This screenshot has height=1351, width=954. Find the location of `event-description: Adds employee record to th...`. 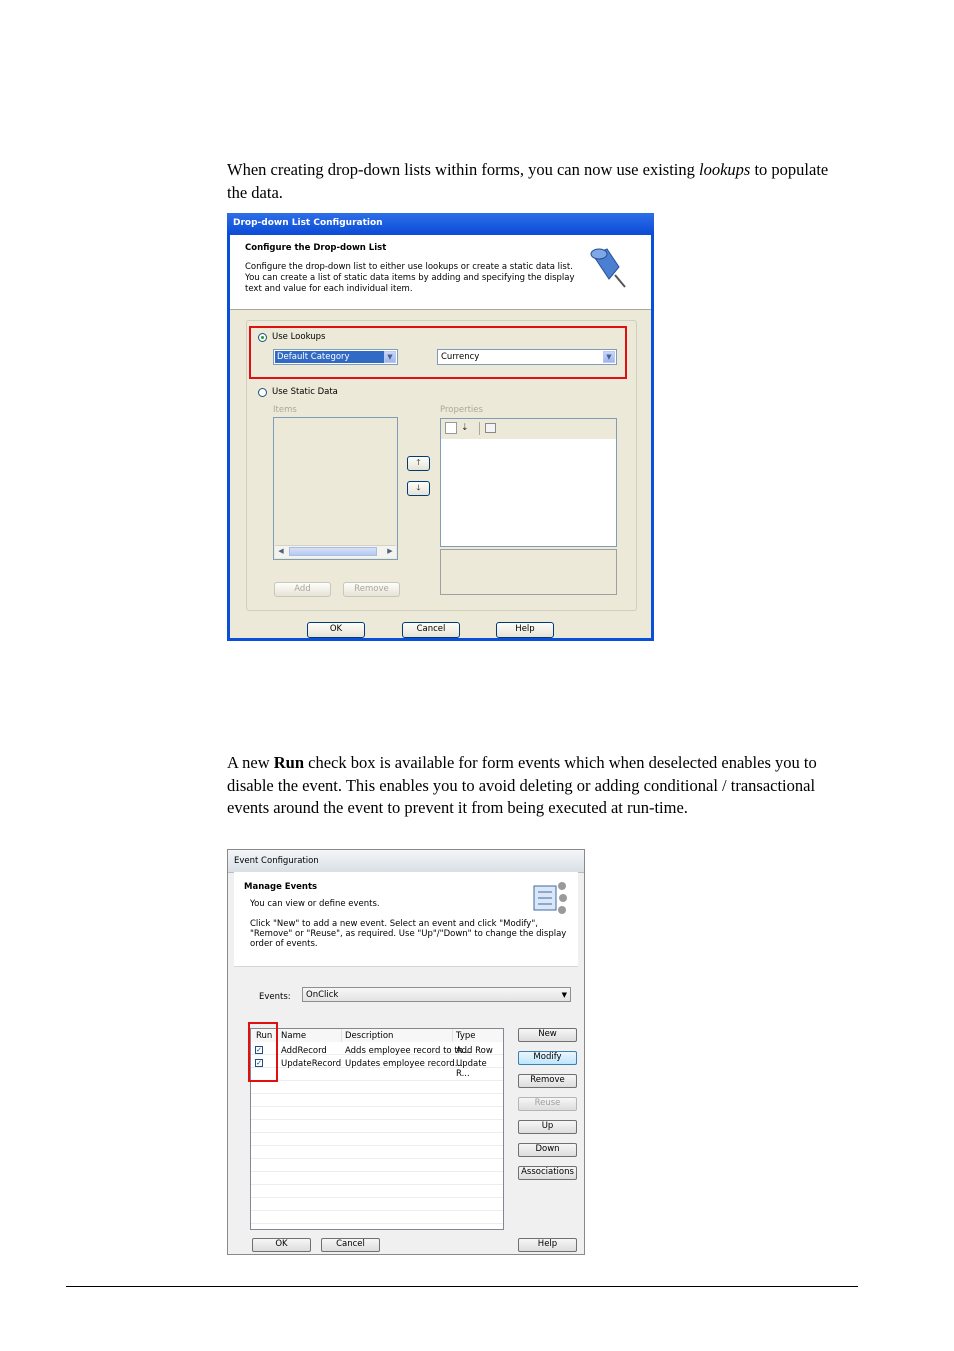

event-description: Adds employee record to th... is located at coordinates (408, 1051).